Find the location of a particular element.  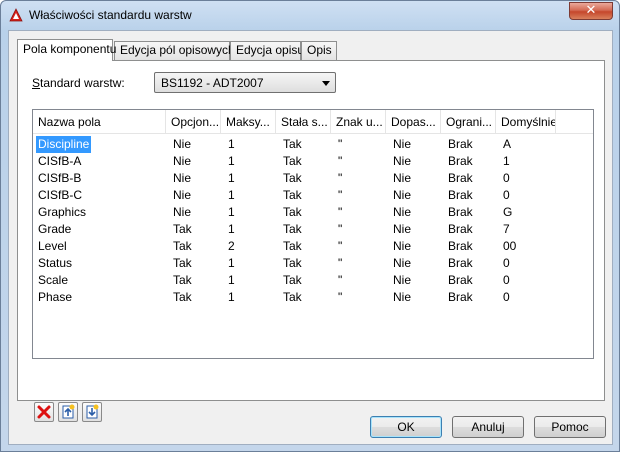

table-row: Graphics Nie 1 Tak " Nie Brak G is located at coordinates (313, 212).